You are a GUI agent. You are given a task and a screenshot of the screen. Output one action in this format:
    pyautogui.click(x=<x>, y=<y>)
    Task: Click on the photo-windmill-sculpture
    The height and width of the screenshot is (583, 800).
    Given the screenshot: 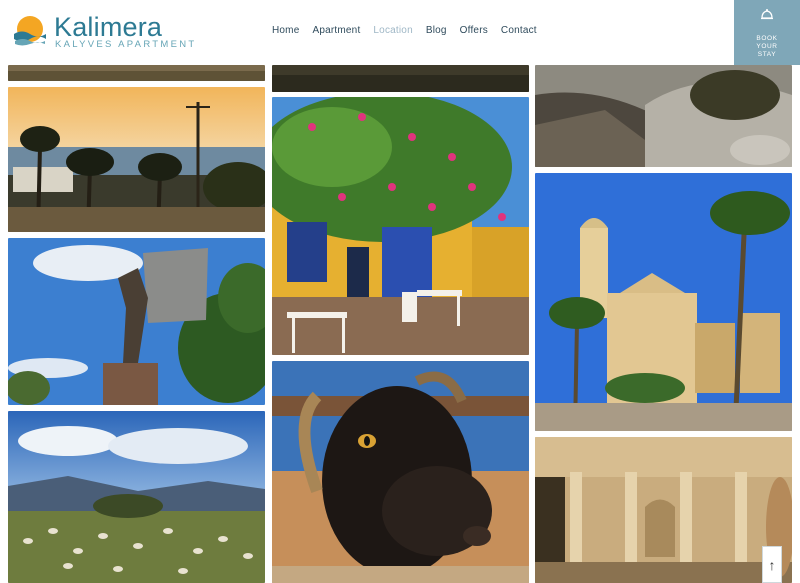 What is the action you would take?
    pyautogui.click(x=136, y=321)
    